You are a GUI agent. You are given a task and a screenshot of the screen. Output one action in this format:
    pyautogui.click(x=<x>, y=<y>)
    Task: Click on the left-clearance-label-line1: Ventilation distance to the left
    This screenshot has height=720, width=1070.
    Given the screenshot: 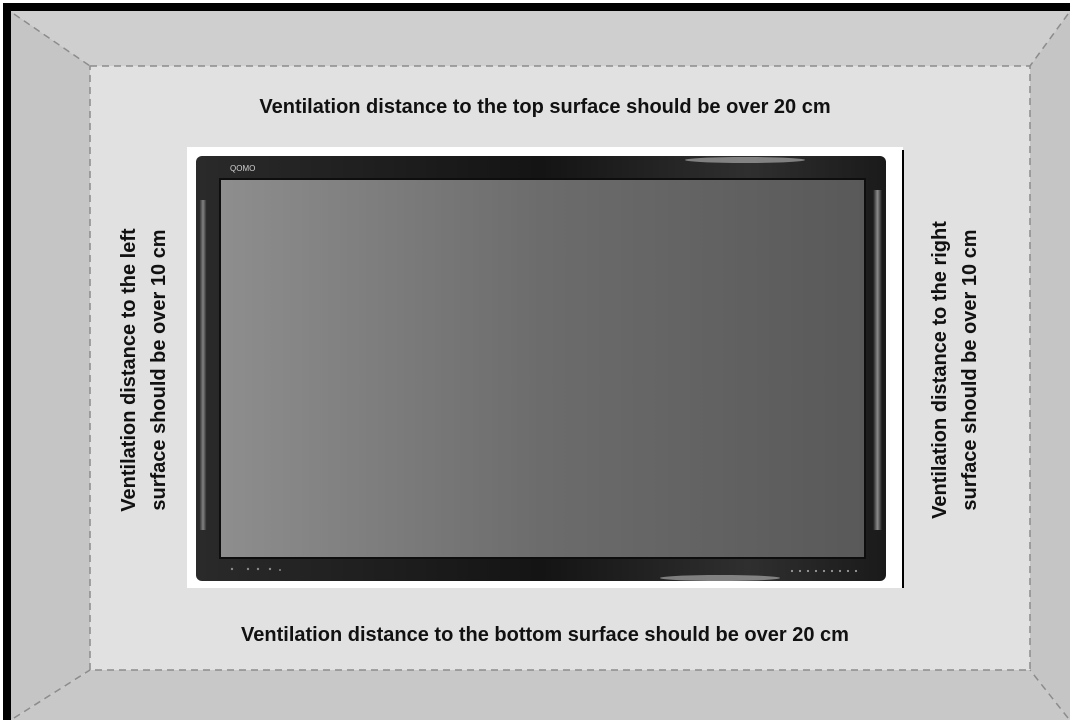 What is the action you would take?
    pyautogui.click(x=129, y=370)
    